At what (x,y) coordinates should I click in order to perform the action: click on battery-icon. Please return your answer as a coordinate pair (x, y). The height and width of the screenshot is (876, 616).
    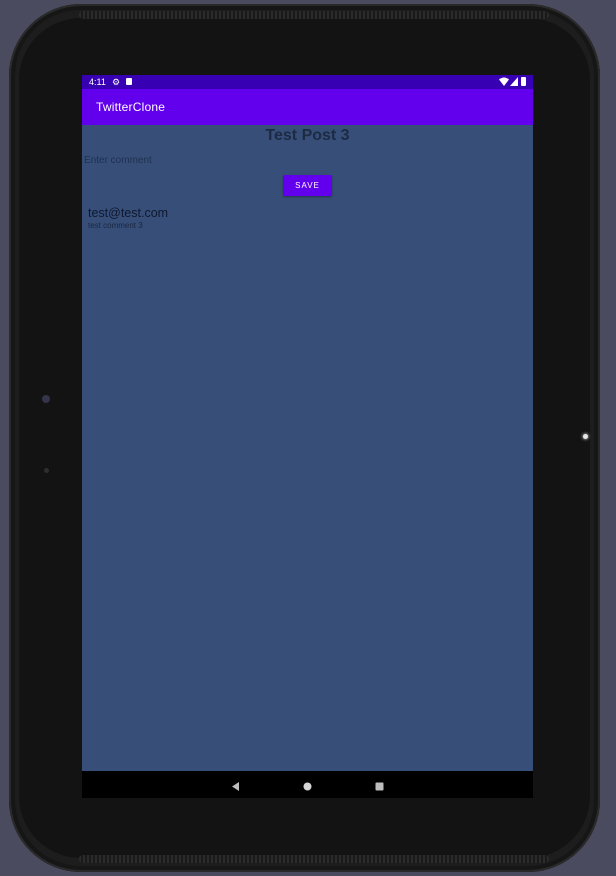
    Looking at the image, I should click on (523, 81).